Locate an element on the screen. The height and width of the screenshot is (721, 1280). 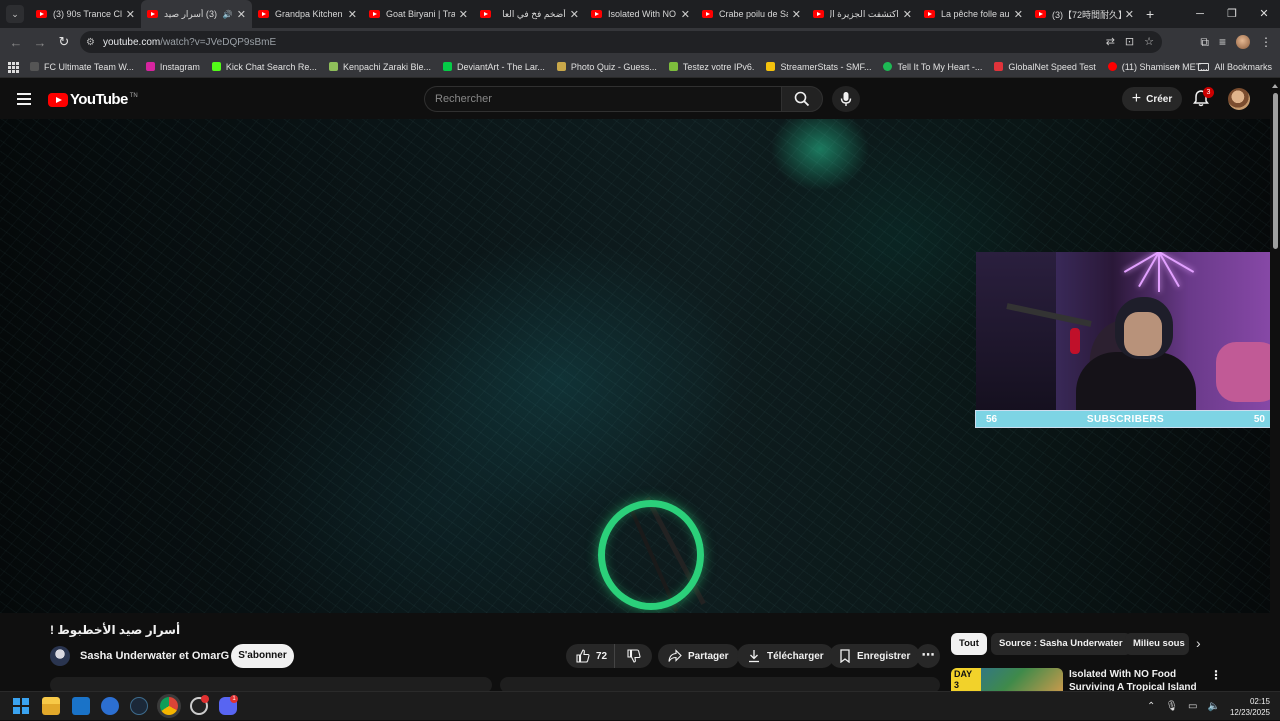
menu-icon is located at coordinates (24, 99).